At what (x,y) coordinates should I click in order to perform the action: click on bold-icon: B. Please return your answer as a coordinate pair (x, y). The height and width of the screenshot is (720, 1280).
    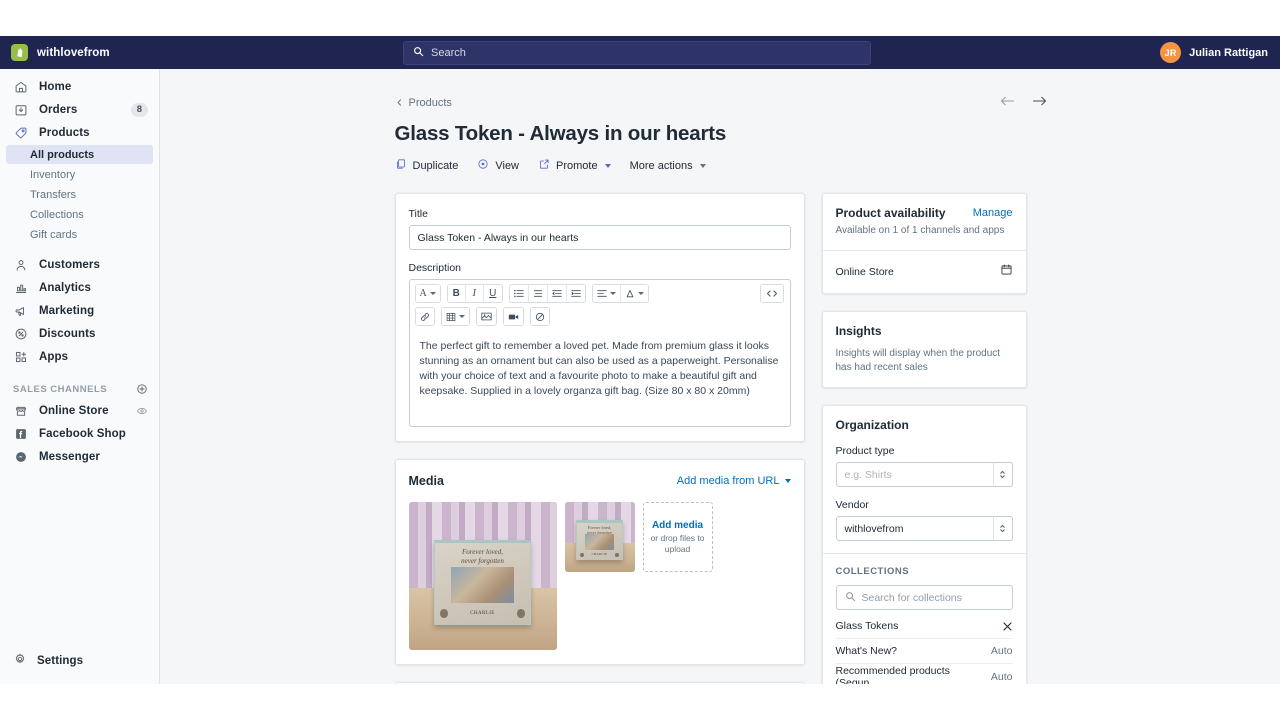
    Looking at the image, I should click on (456, 293).